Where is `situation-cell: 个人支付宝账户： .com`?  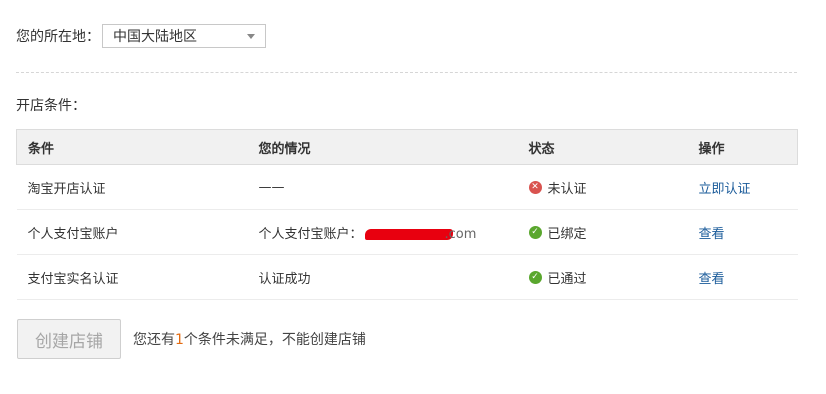 situation-cell: 个人支付宝账户： .com is located at coordinates (382, 232).